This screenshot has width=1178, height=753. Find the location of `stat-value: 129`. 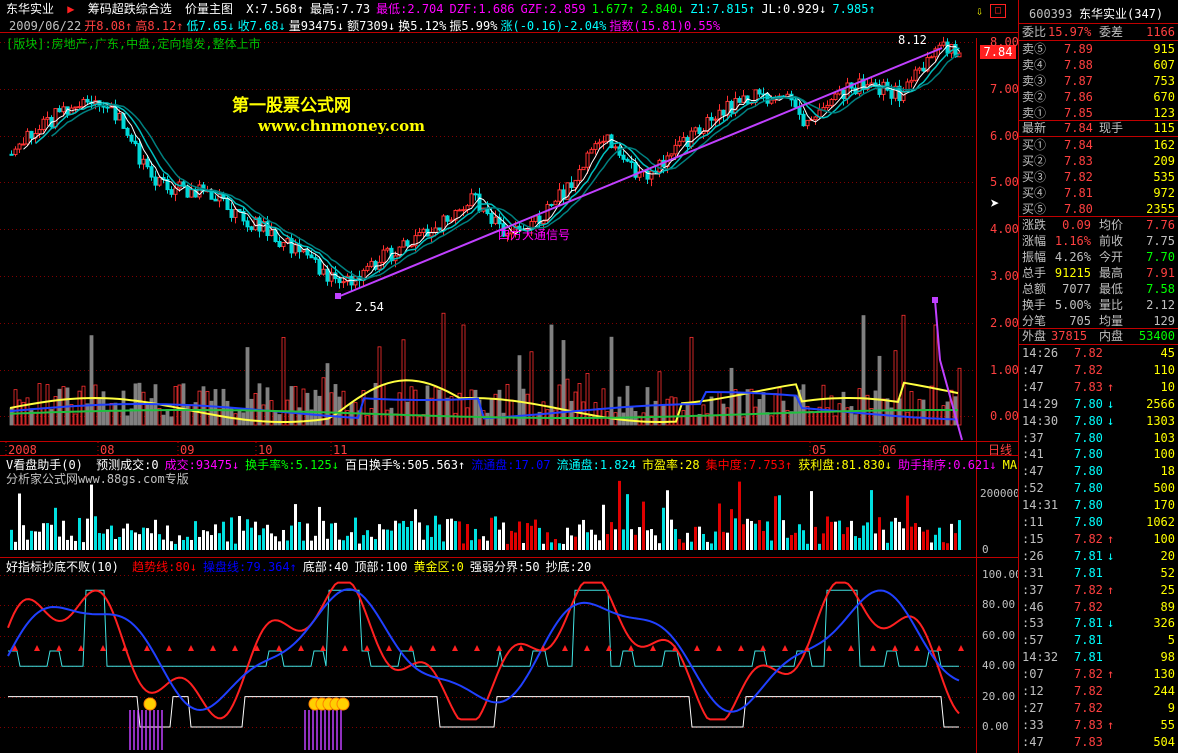

stat-value: 129 is located at coordinates (1164, 321).